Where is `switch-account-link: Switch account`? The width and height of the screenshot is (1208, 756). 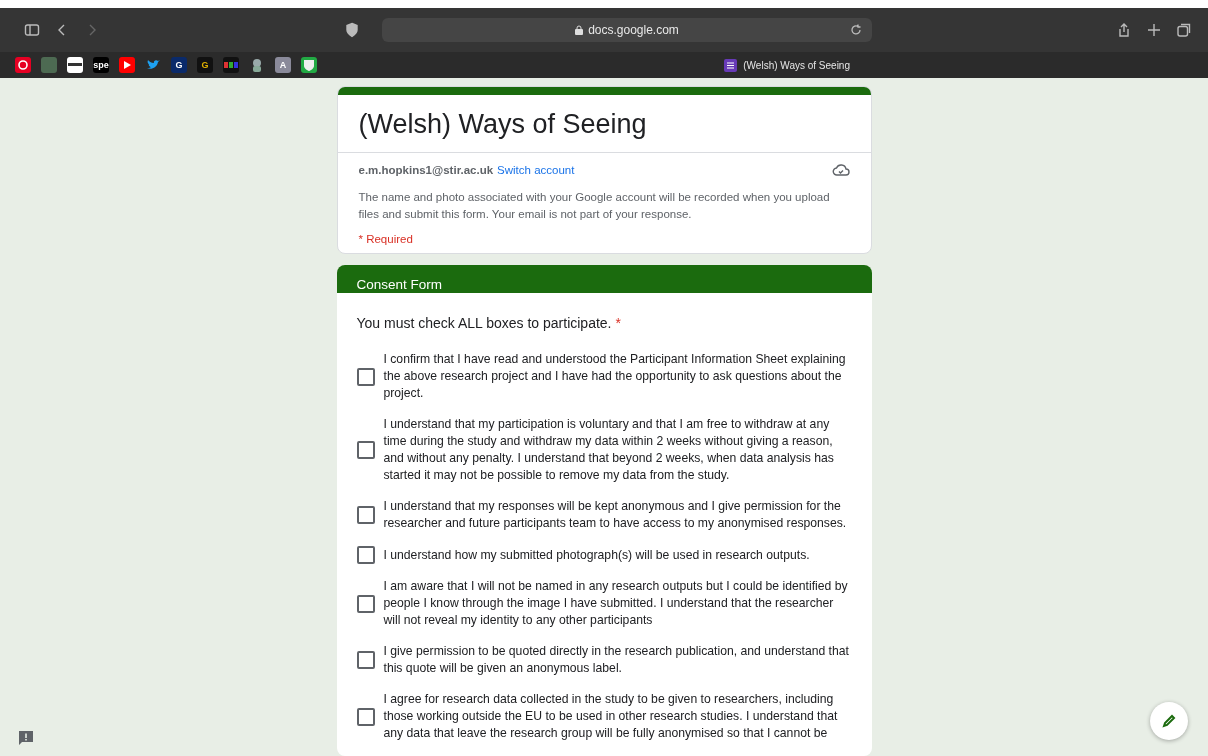 switch-account-link: Switch account is located at coordinates (536, 170).